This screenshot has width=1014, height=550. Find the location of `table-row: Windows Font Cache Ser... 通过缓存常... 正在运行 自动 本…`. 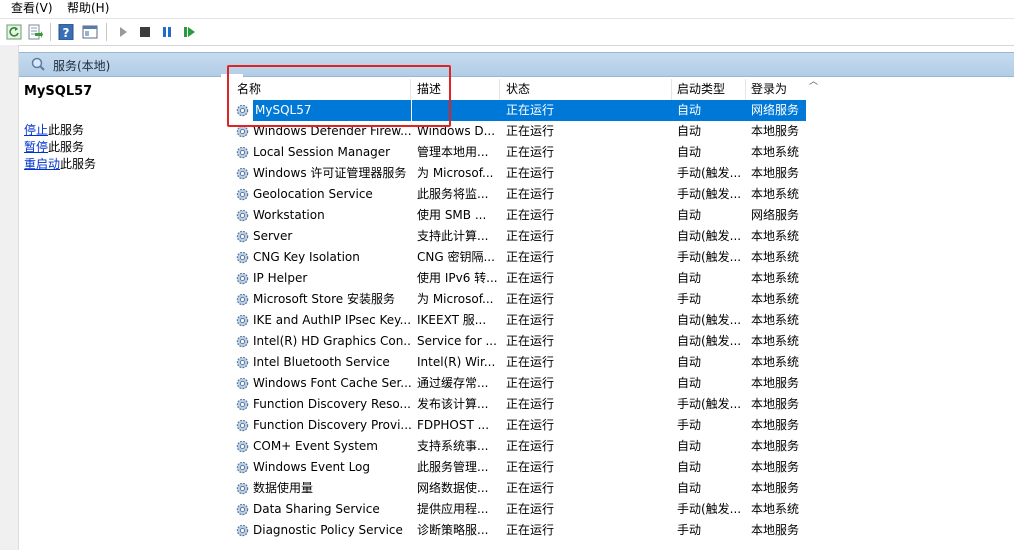

table-row: Windows Font Cache Ser... 通过缓存常... 正在运行 自动 本… is located at coordinates (623, 383).